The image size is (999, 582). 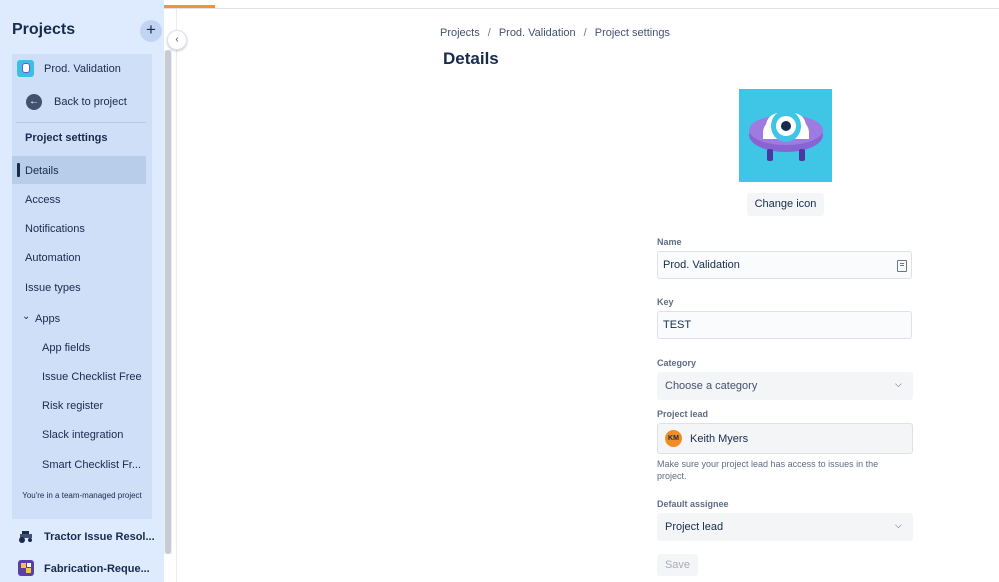 What do you see at coordinates (785, 438) in the screenshot?
I see `project-lead-select: KM Keith Myers` at bounding box center [785, 438].